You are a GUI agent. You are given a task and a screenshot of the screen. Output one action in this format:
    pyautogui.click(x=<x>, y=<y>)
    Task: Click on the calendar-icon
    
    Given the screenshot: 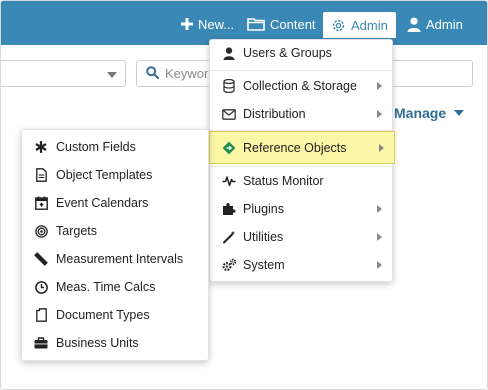 What is the action you would take?
    pyautogui.click(x=41, y=203)
    